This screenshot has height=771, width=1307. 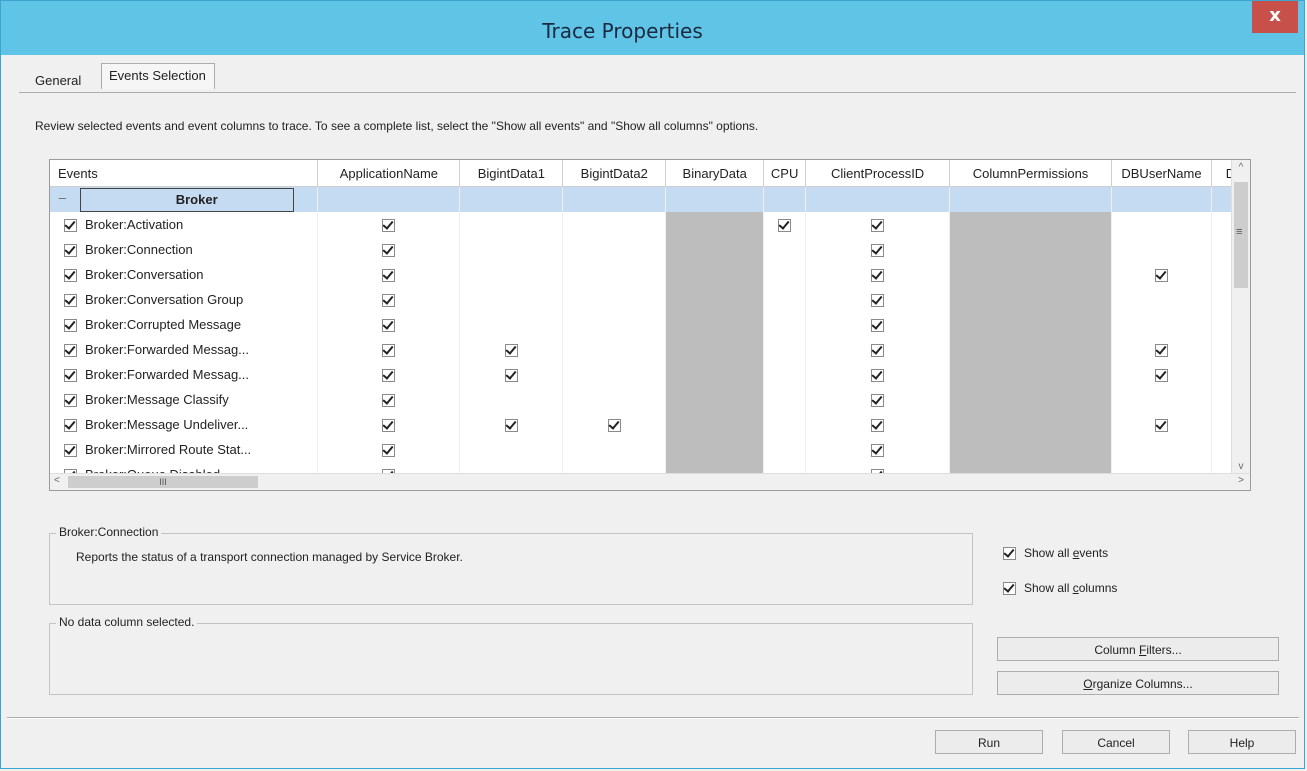 I want to click on column-header: ColumnPermissions, so click(x=1030, y=173).